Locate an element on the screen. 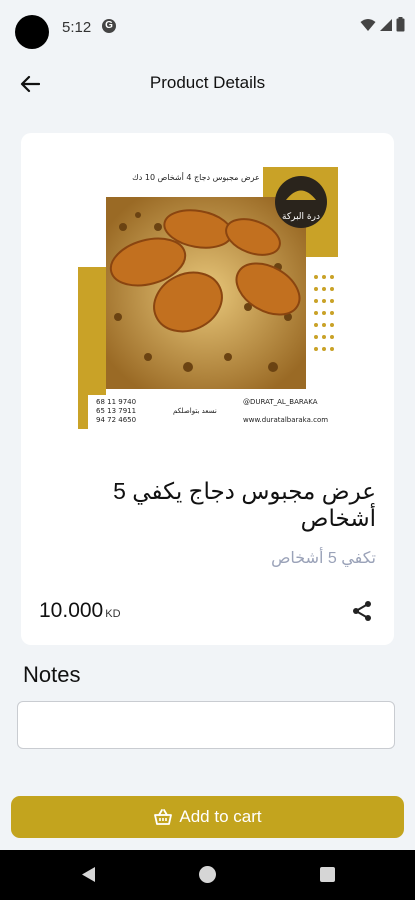 This screenshot has height=900, width=415. delivery-text: نسعد بتواصلكم is located at coordinates (195, 411).